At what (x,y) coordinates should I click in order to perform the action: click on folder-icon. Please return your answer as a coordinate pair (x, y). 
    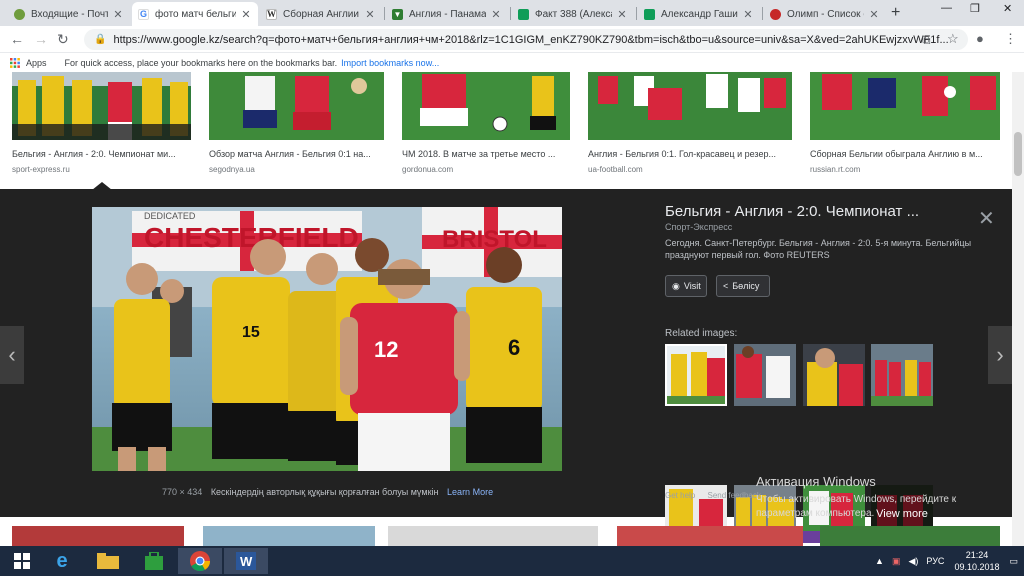
    Looking at the image, I should click on (108, 561).